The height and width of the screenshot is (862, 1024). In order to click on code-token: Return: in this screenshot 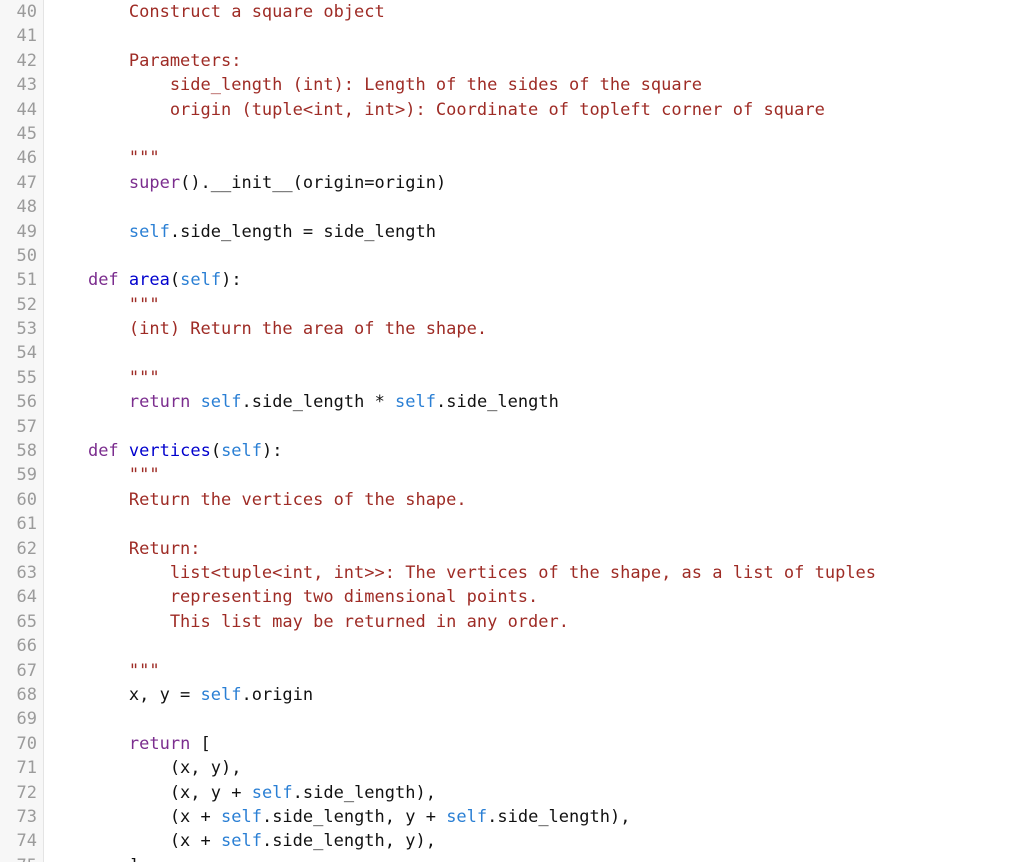, I will do `click(124, 548)`.